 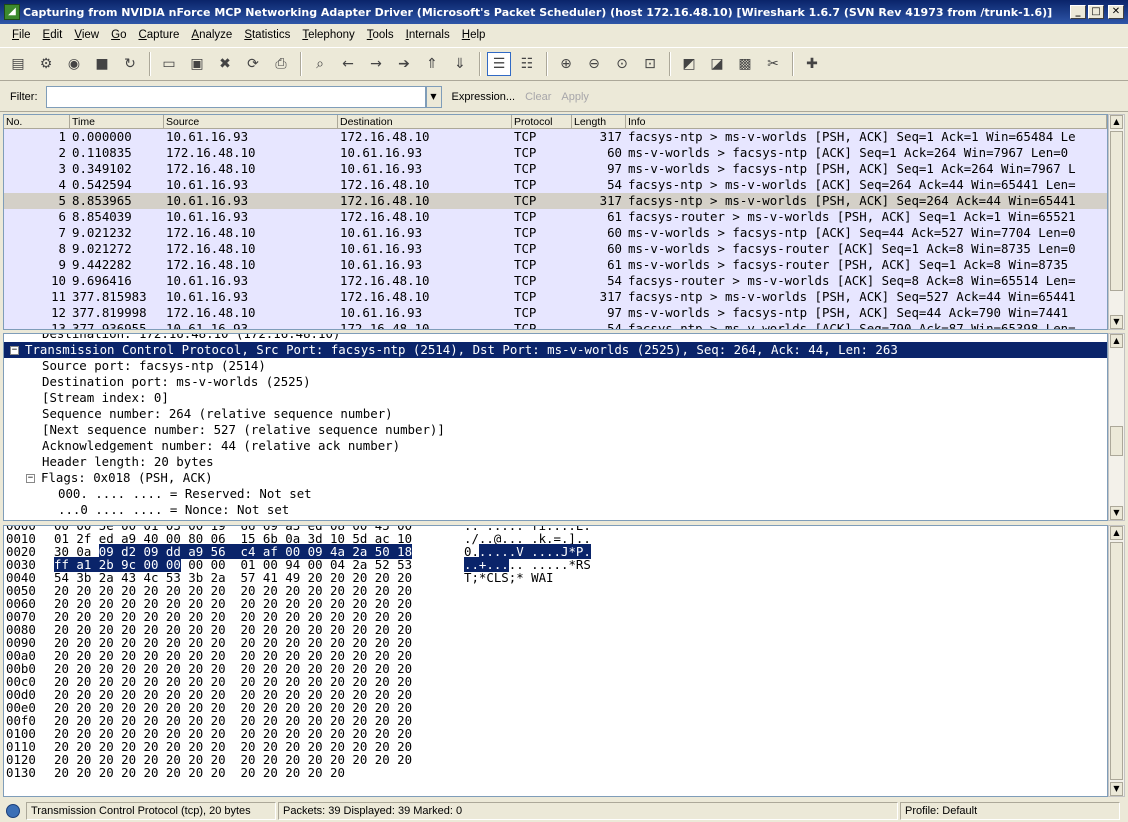 I want to click on minimize-button: _, so click(x=1078, y=12).